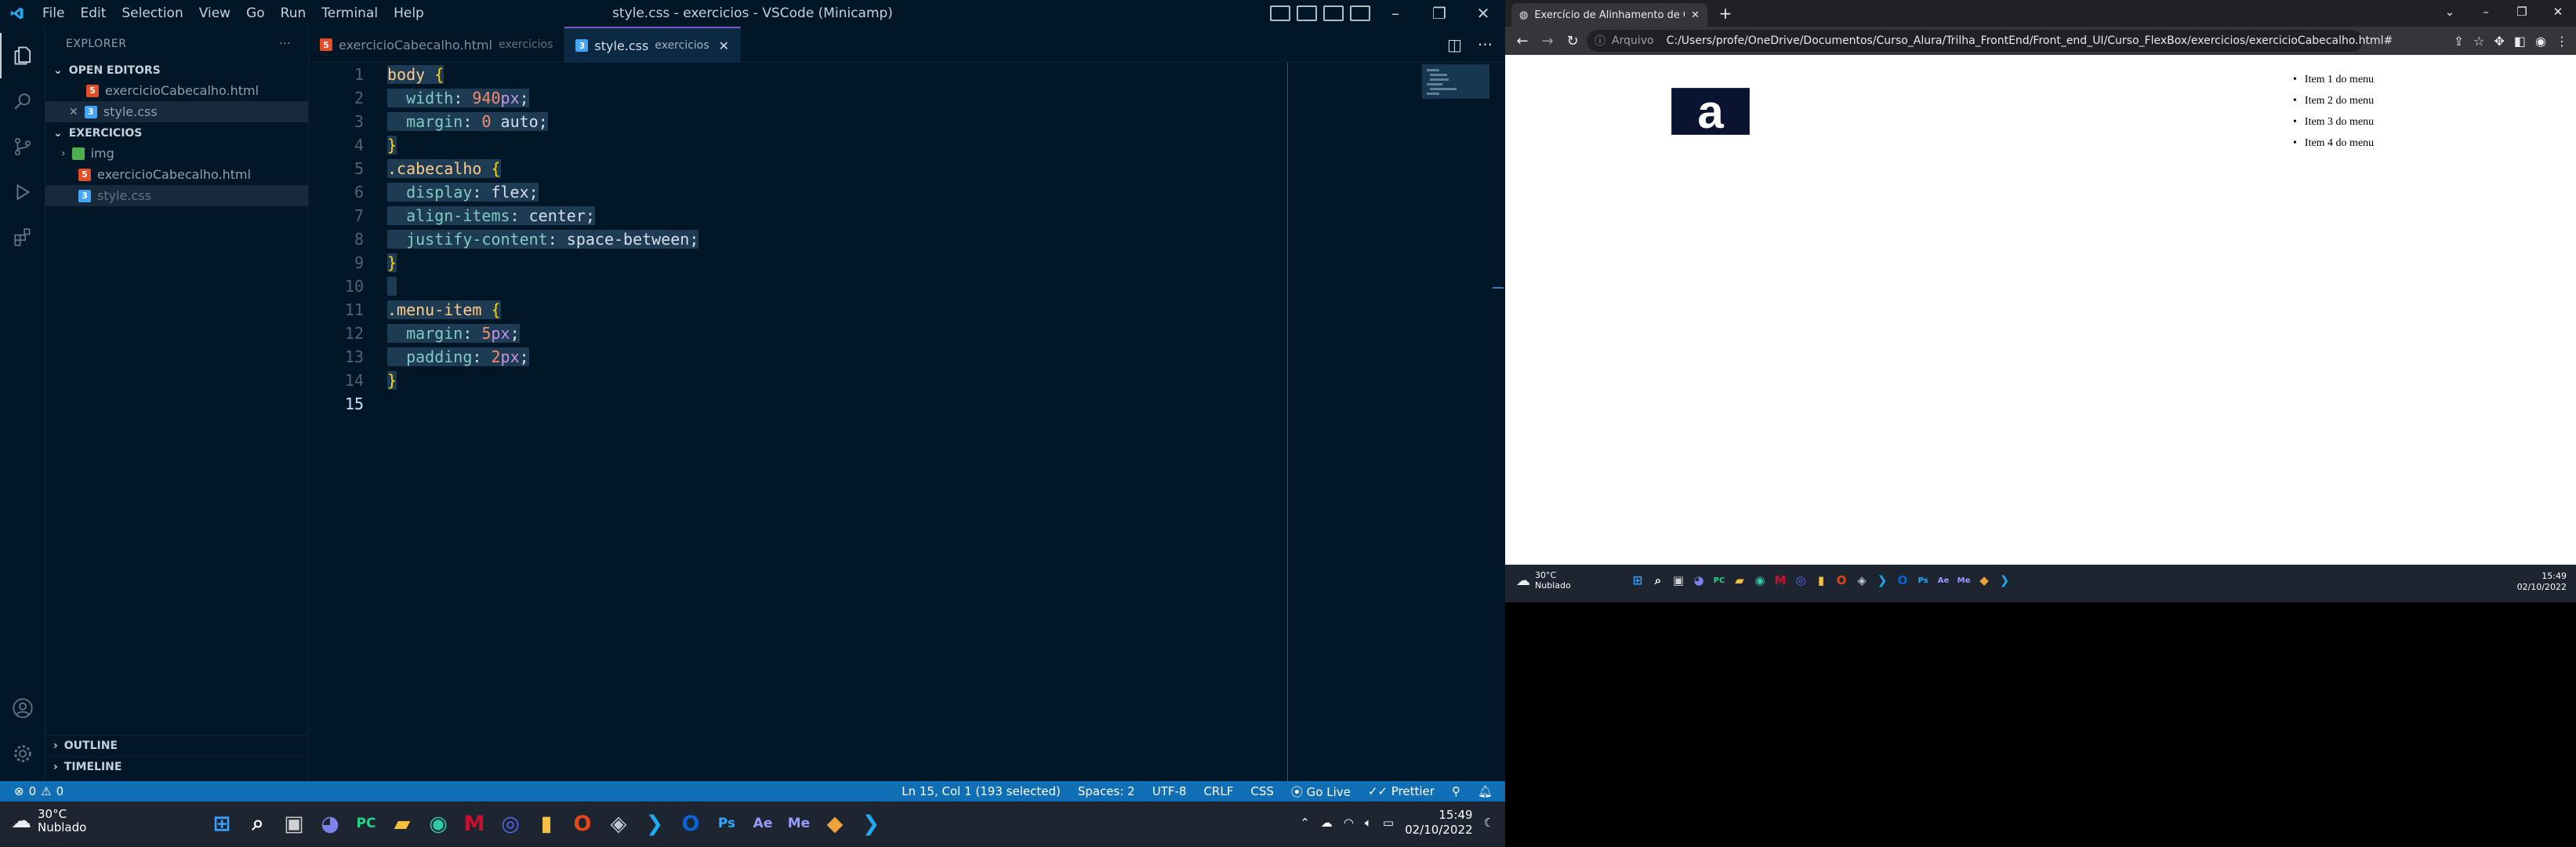  What do you see at coordinates (1368, 823) in the screenshot?
I see `volume-icon: 🔈︎` at bounding box center [1368, 823].